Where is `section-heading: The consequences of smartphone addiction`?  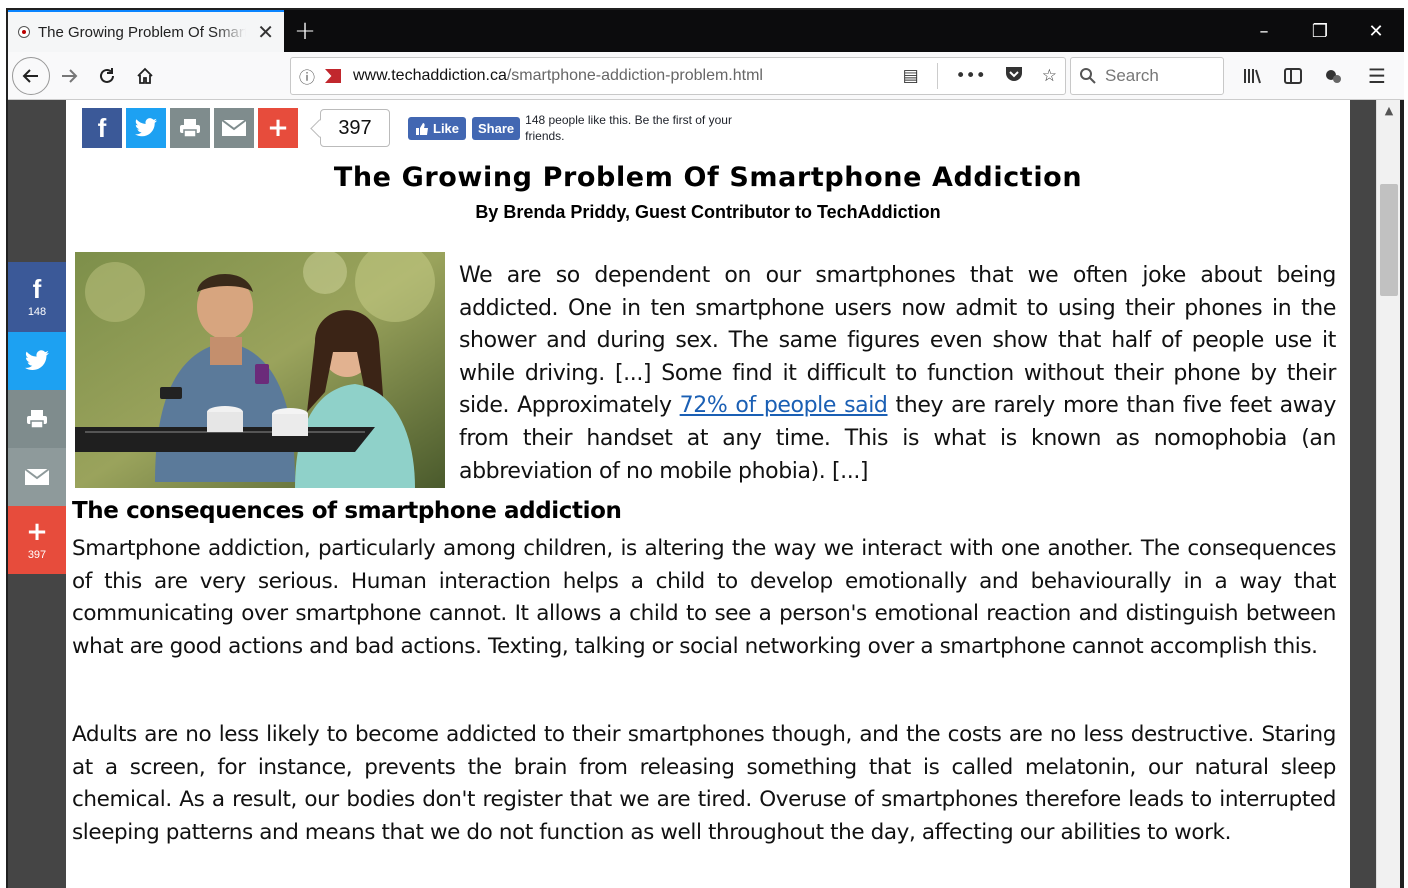 section-heading: The consequences of smartphone addiction is located at coordinates (347, 511).